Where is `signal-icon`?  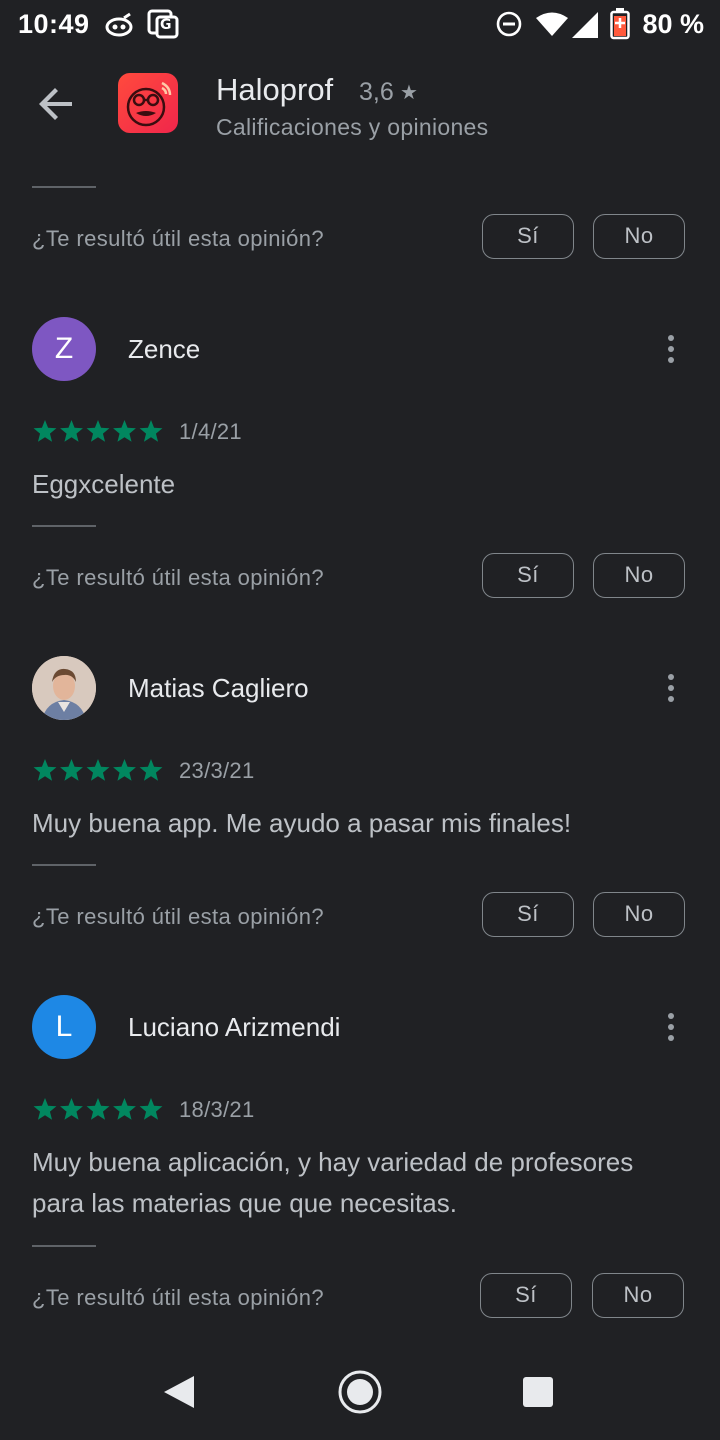
signal-icon is located at coordinates (585, 25).